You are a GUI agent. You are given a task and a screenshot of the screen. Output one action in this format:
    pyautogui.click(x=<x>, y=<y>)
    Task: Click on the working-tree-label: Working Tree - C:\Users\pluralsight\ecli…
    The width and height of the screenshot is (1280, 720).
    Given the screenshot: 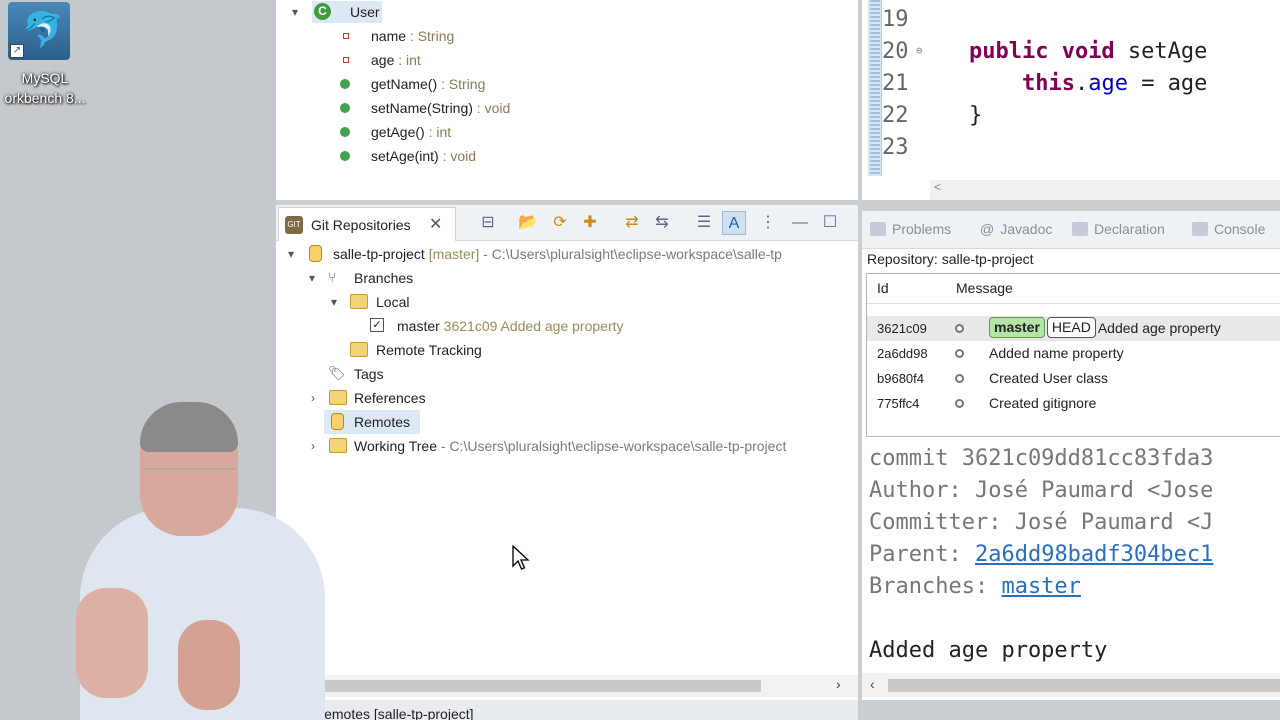 What is the action you would take?
    pyautogui.click(x=570, y=446)
    